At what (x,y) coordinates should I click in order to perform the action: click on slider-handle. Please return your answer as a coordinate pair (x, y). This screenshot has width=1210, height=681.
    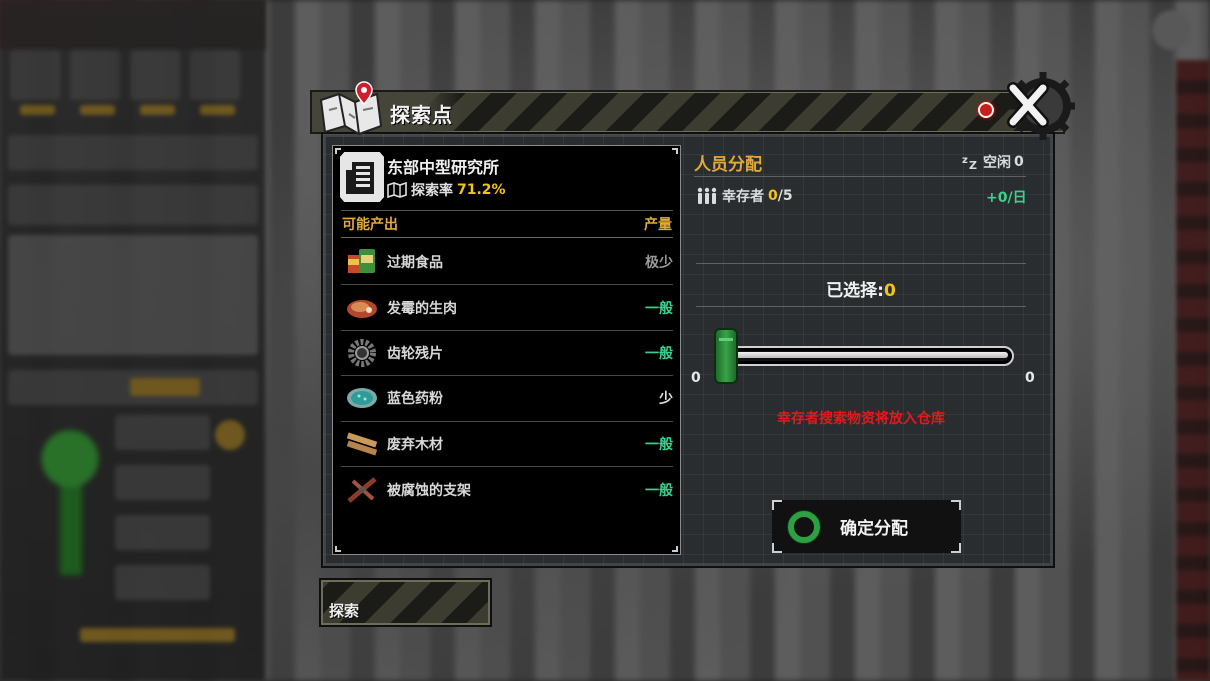
    Looking at the image, I should click on (726, 356).